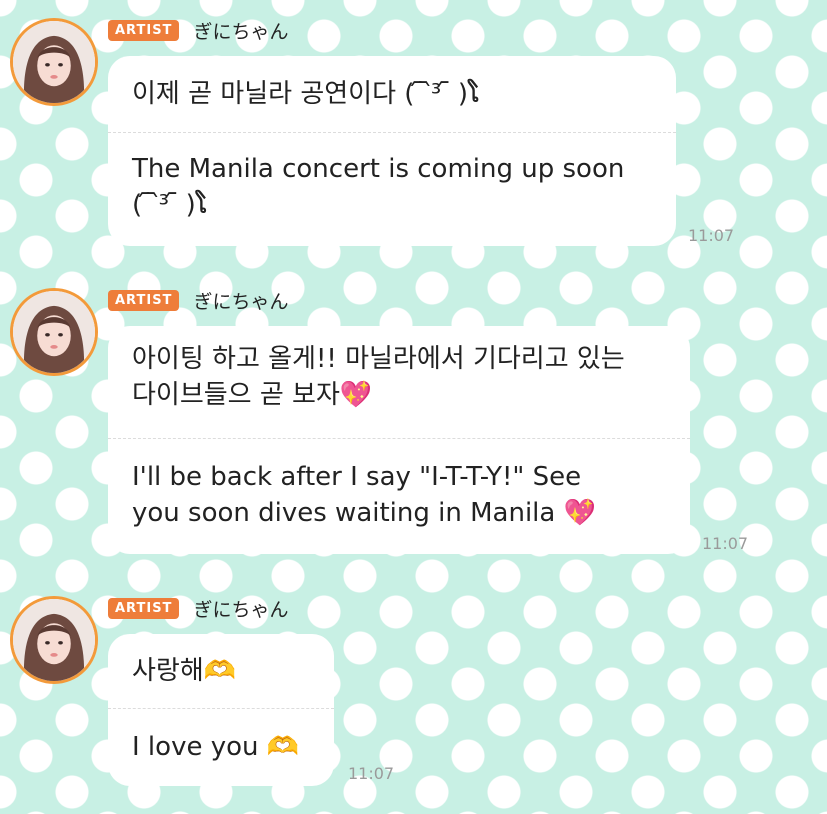 This screenshot has height=814, width=827. I want to click on original-text: 사랑해🫶, so click(184, 671).